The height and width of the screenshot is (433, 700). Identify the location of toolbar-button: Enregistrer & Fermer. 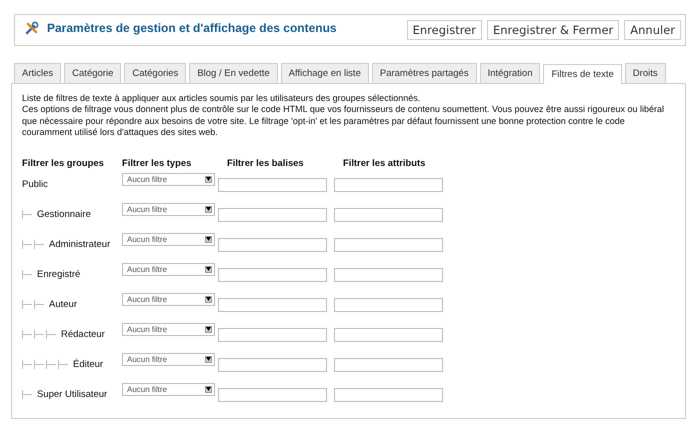
(553, 30).